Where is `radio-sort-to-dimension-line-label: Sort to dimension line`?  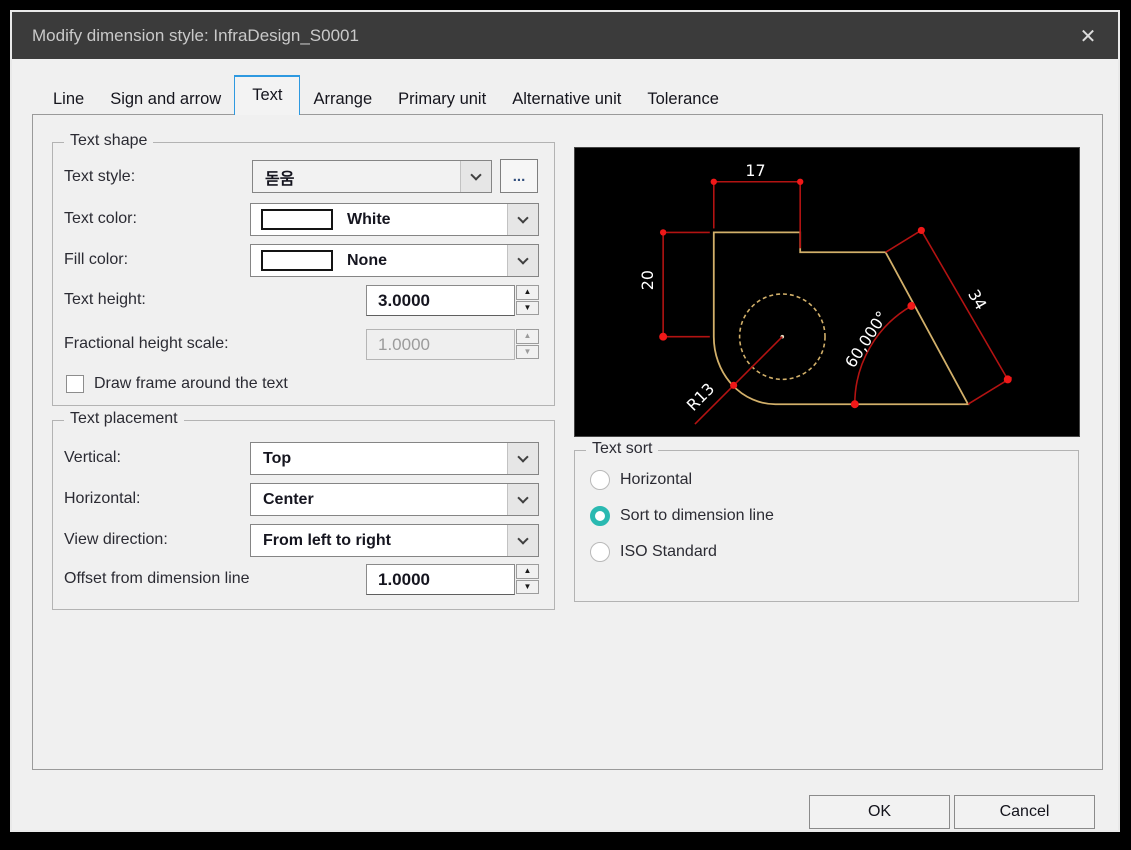 radio-sort-to-dimension-line-label: Sort to dimension line is located at coordinates (697, 516).